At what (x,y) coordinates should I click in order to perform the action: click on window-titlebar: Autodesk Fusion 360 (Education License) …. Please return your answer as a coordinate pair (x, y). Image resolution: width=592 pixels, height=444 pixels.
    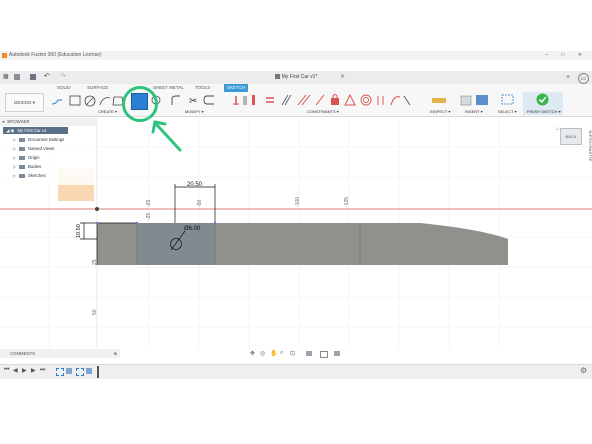
    Looking at the image, I should click on (296, 55).